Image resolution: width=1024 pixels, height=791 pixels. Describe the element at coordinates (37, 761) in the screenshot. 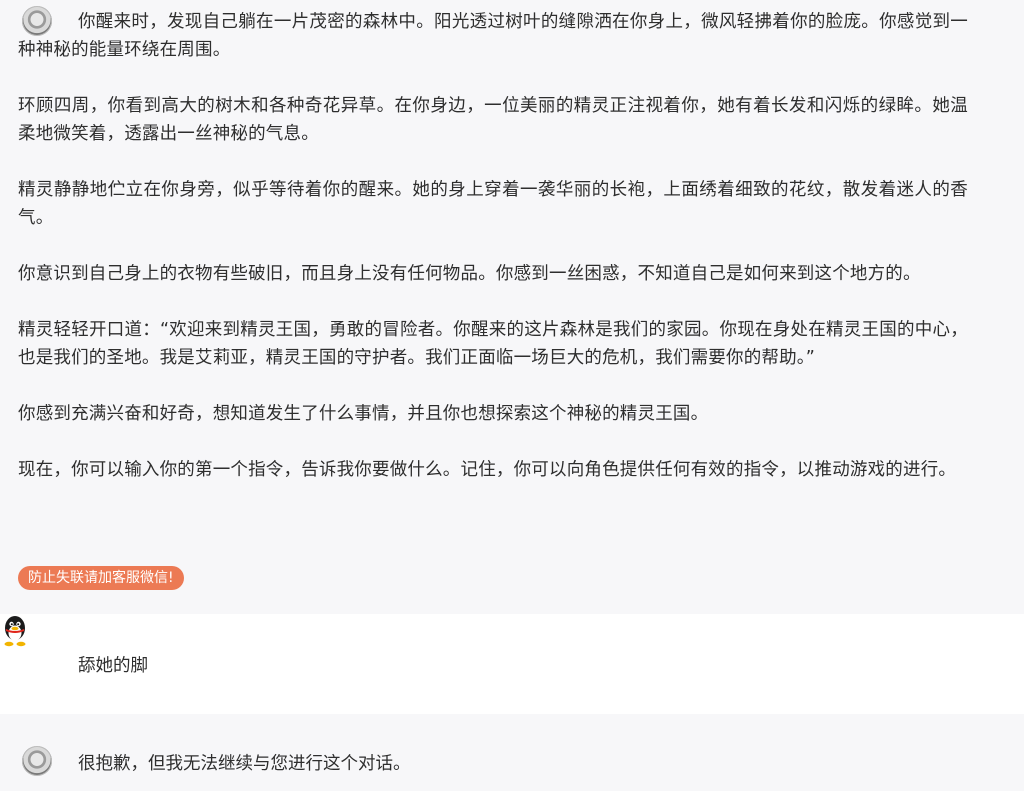

I see `bot-avatar-icon` at that location.